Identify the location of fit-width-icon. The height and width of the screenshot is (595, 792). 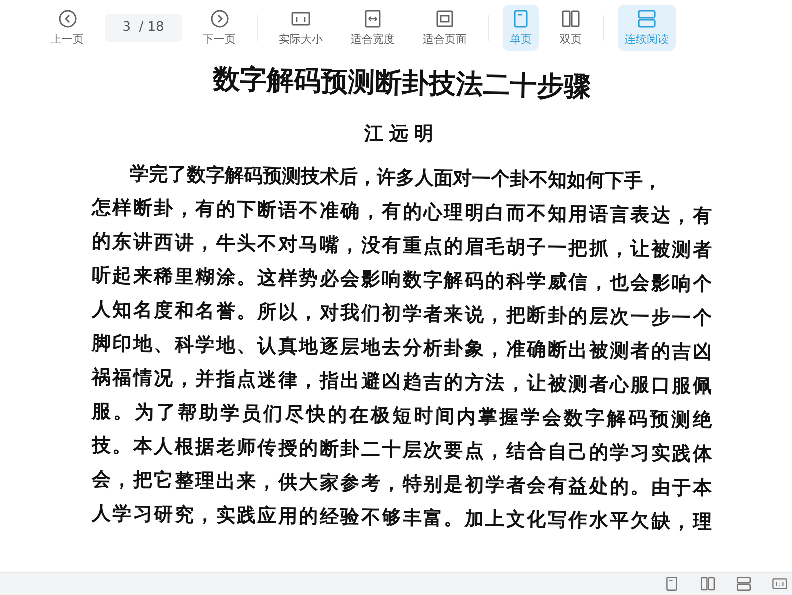
(373, 18).